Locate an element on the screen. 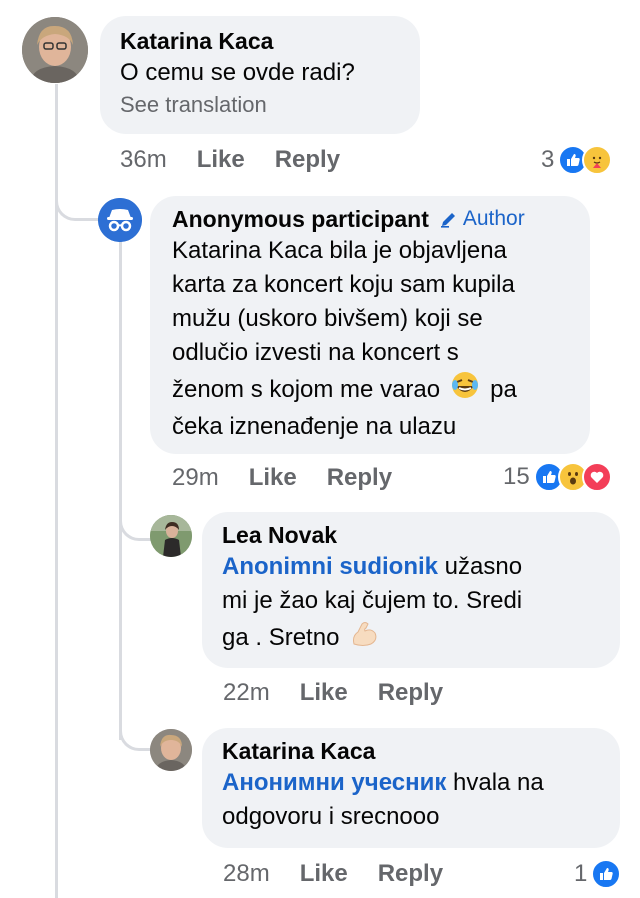  comment-meta: 36m Like Reply is located at coordinates (230, 160).